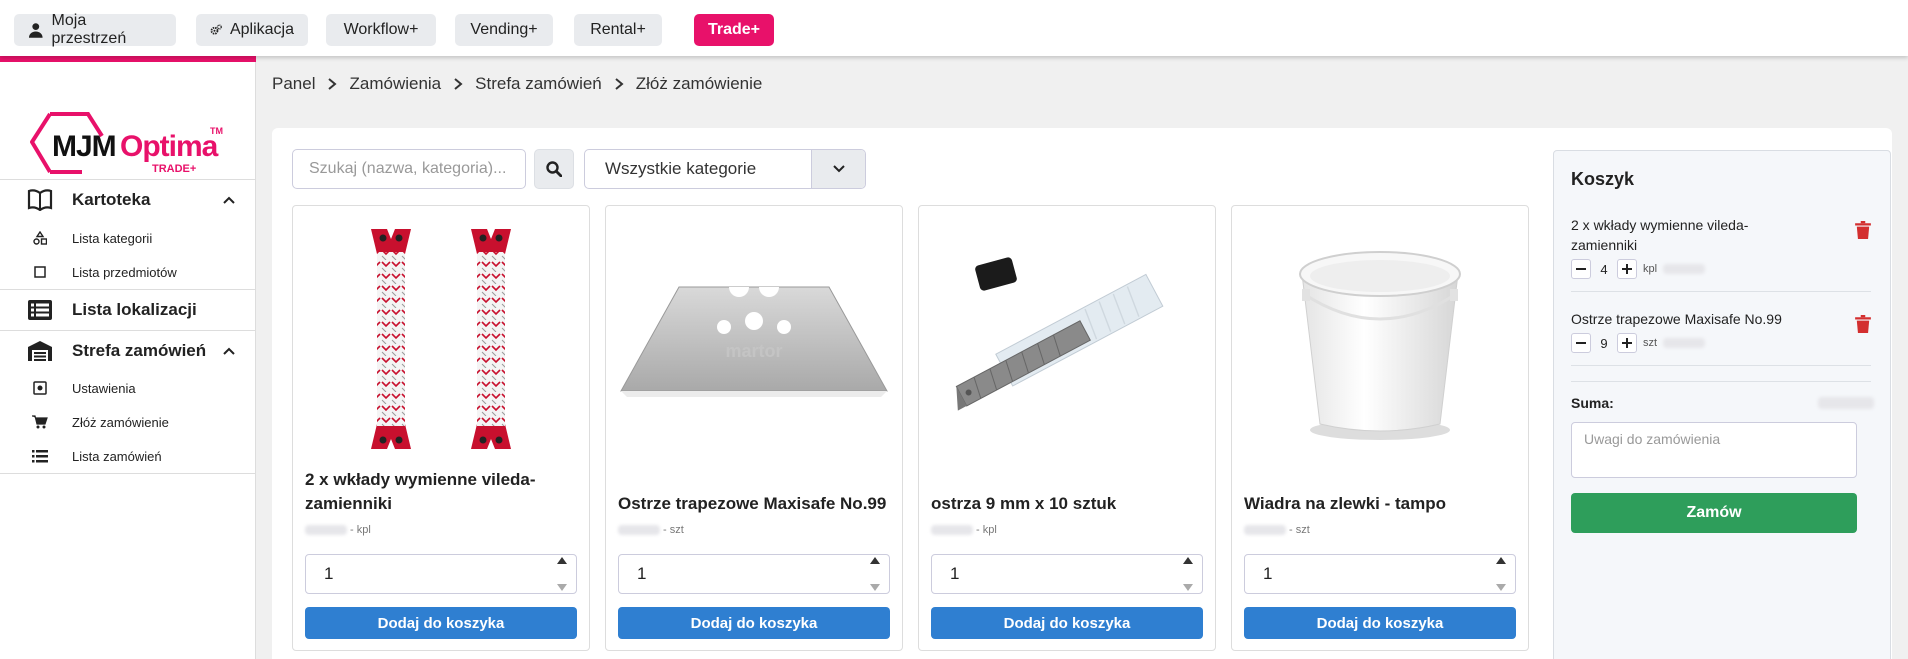 The height and width of the screenshot is (659, 1908). Describe the element at coordinates (128, 238) in the screenshot. I see `sidebar-item-lista-kategorii: Lista kategorii` at that location.